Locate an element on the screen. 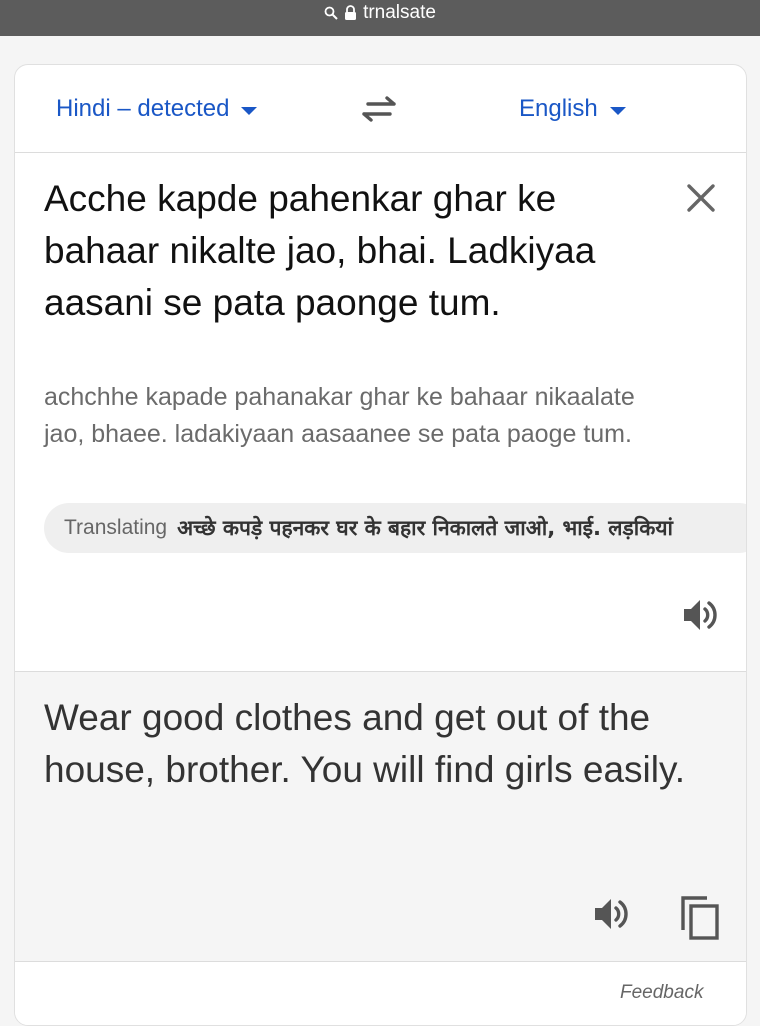 This screenshot has height=1026, width=760. card-footer: Feedback is located at coordinates (380, 993).